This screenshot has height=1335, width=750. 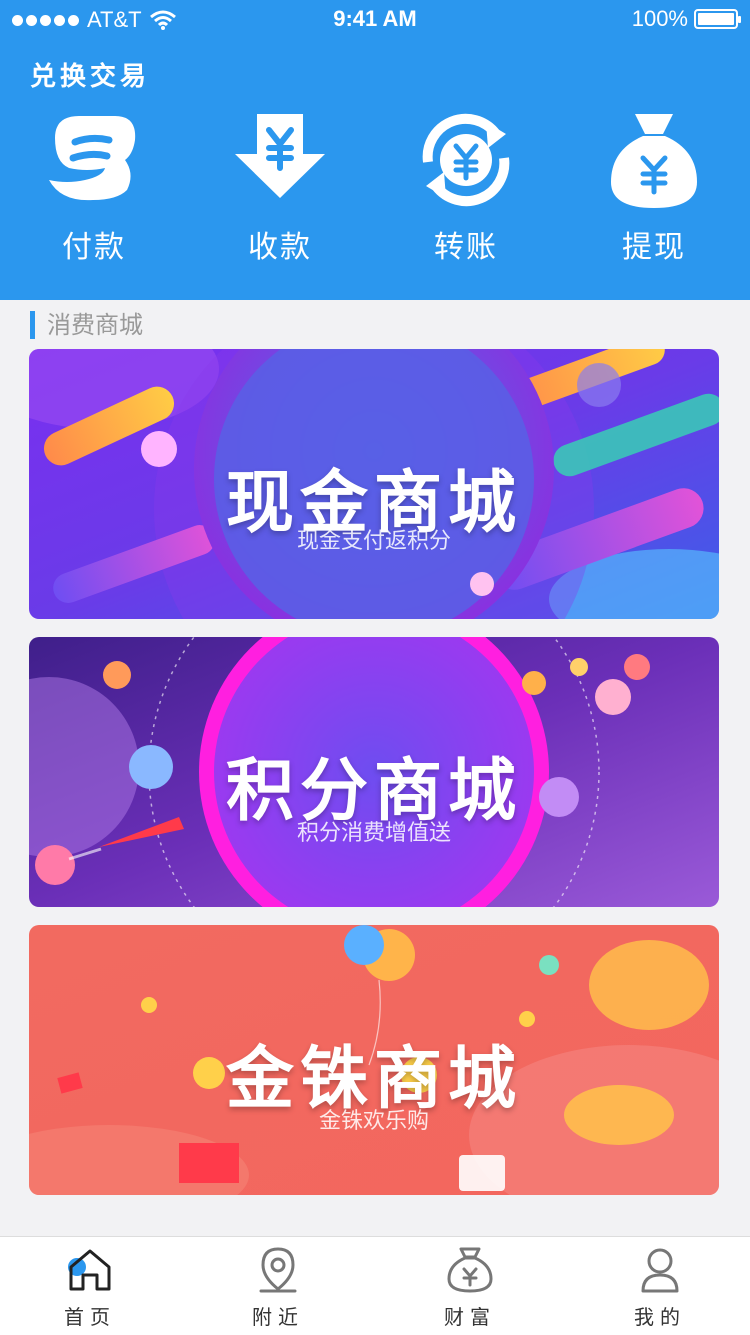 What do you see at coordinates (373, 541) in the screenshot?
I see `banner-subtitle: 现金支付返积分` at bounding box center [373, 541].